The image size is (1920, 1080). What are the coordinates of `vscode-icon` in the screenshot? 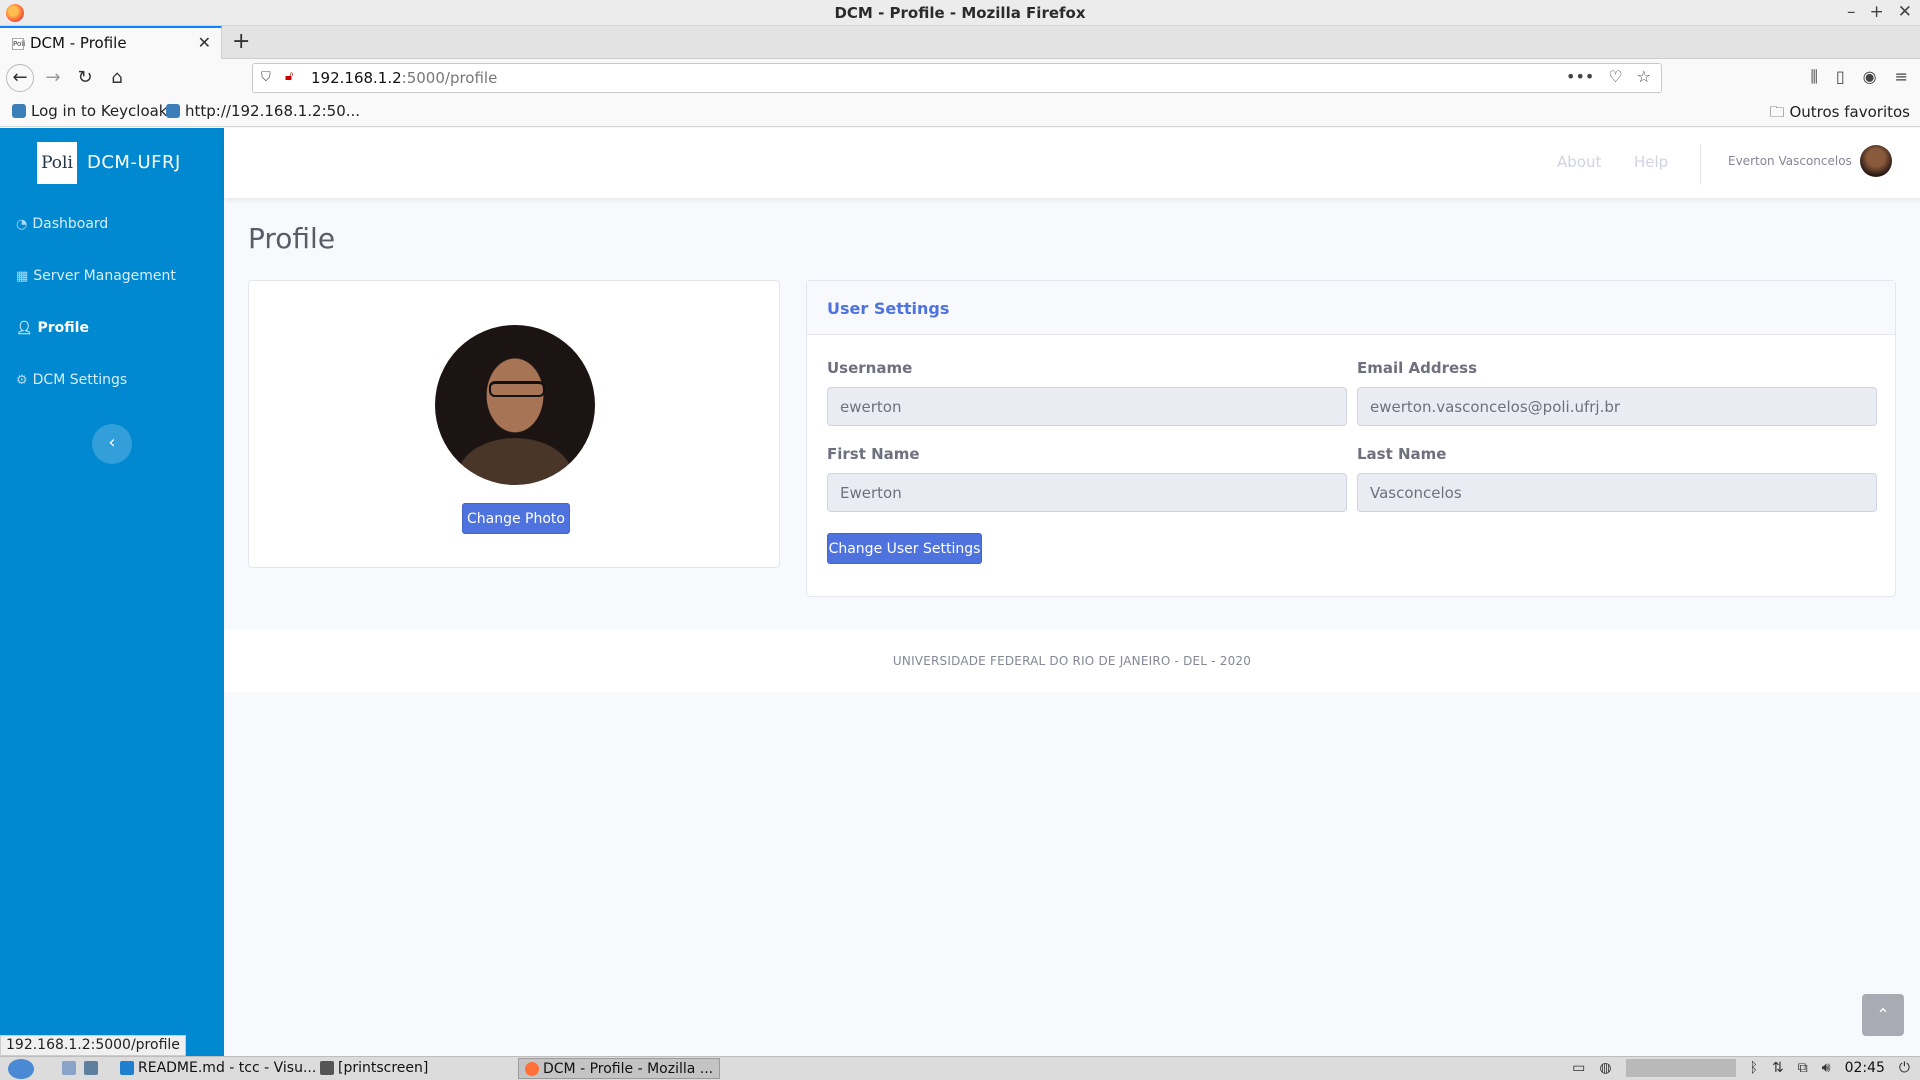 It's located at (127, 1068).